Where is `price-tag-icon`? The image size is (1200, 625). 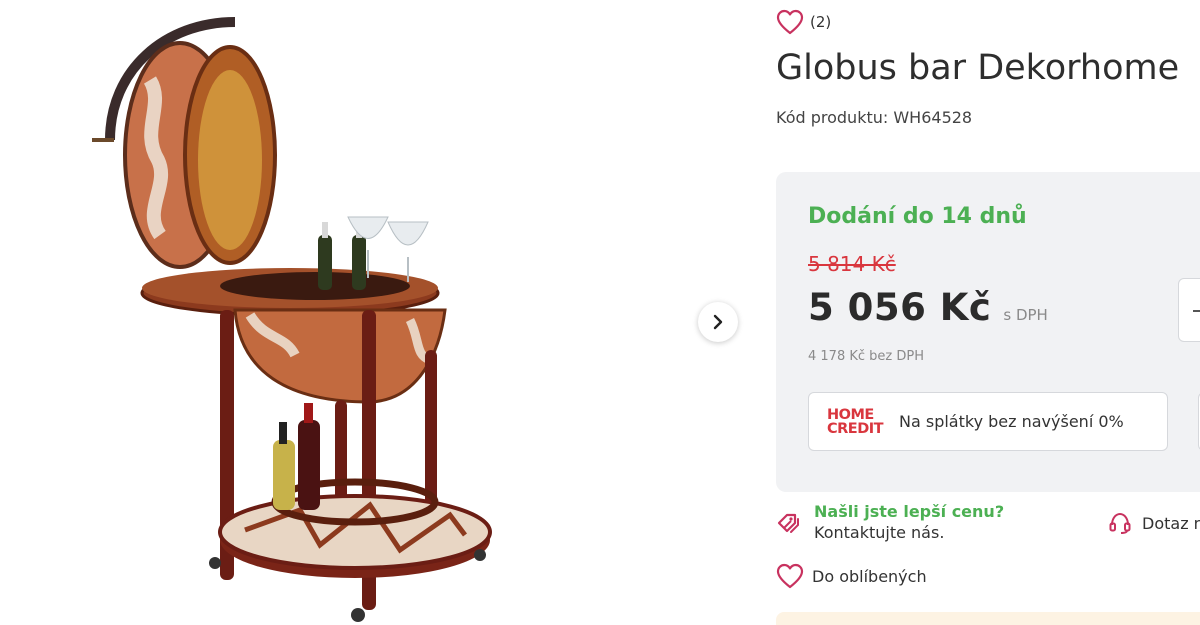
price-tag-icon is located at coordinates (788, 523).